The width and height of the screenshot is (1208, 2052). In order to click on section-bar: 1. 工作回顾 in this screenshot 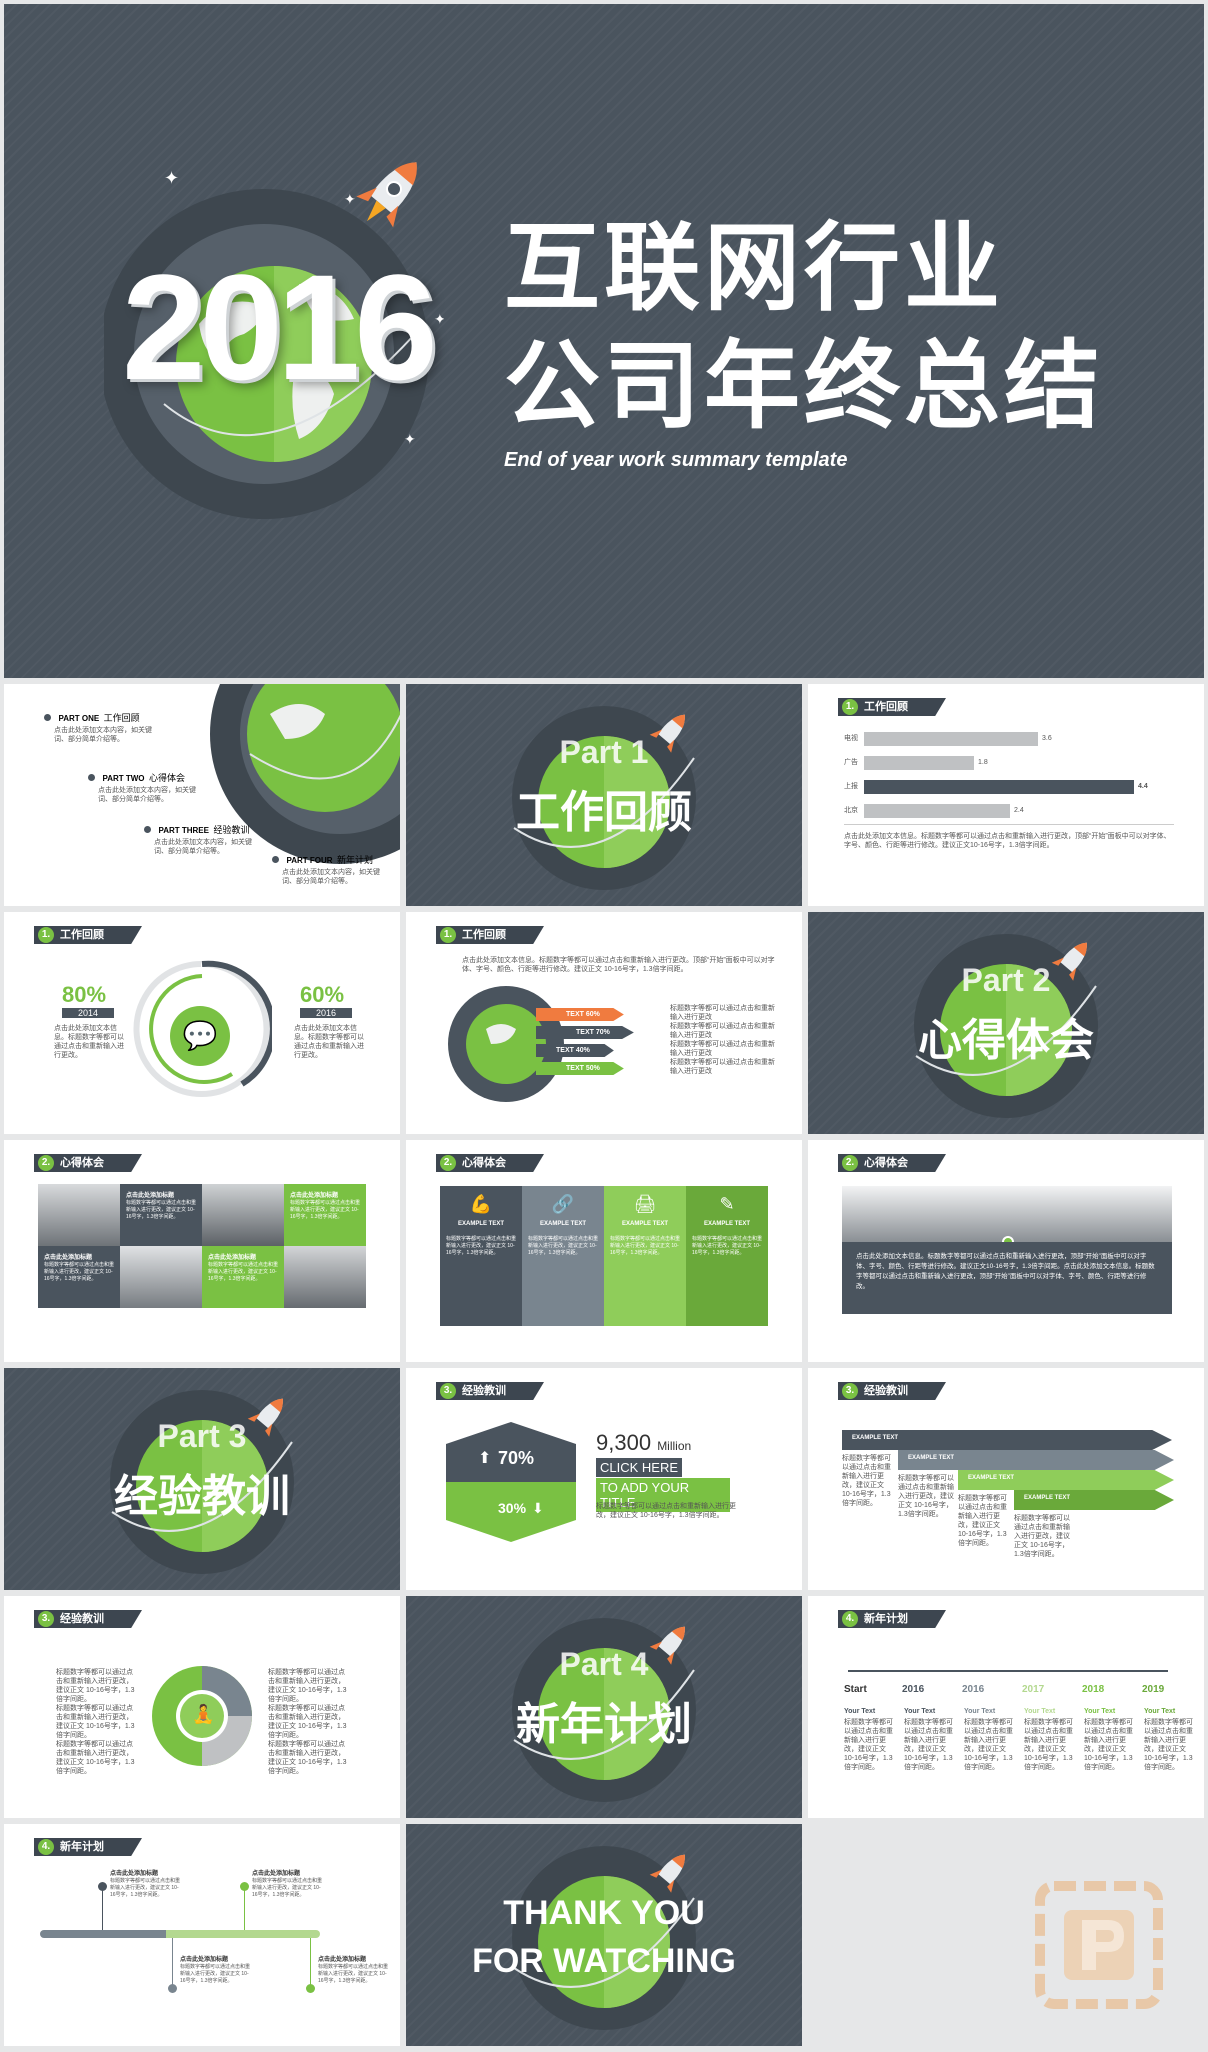, I will do `click(892, 707)`.